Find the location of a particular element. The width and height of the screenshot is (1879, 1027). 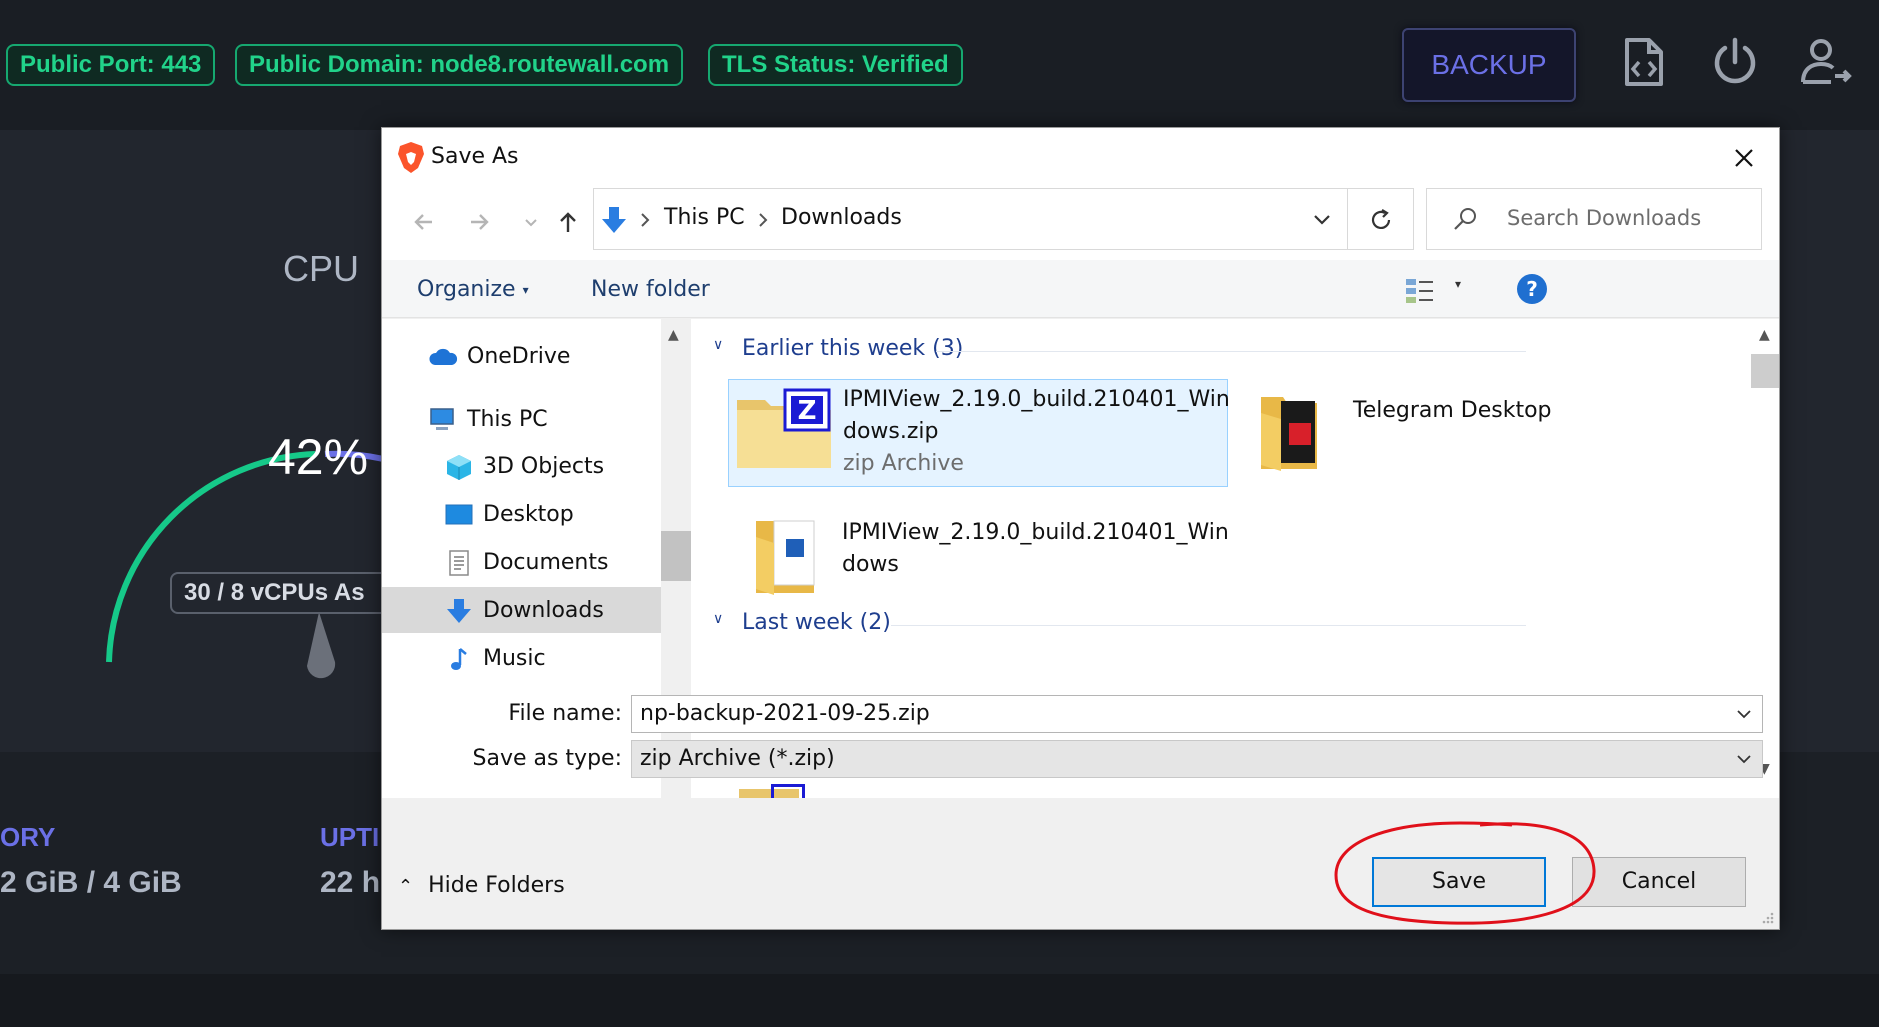

svg-text: Z is located at coordinates (807, 411).